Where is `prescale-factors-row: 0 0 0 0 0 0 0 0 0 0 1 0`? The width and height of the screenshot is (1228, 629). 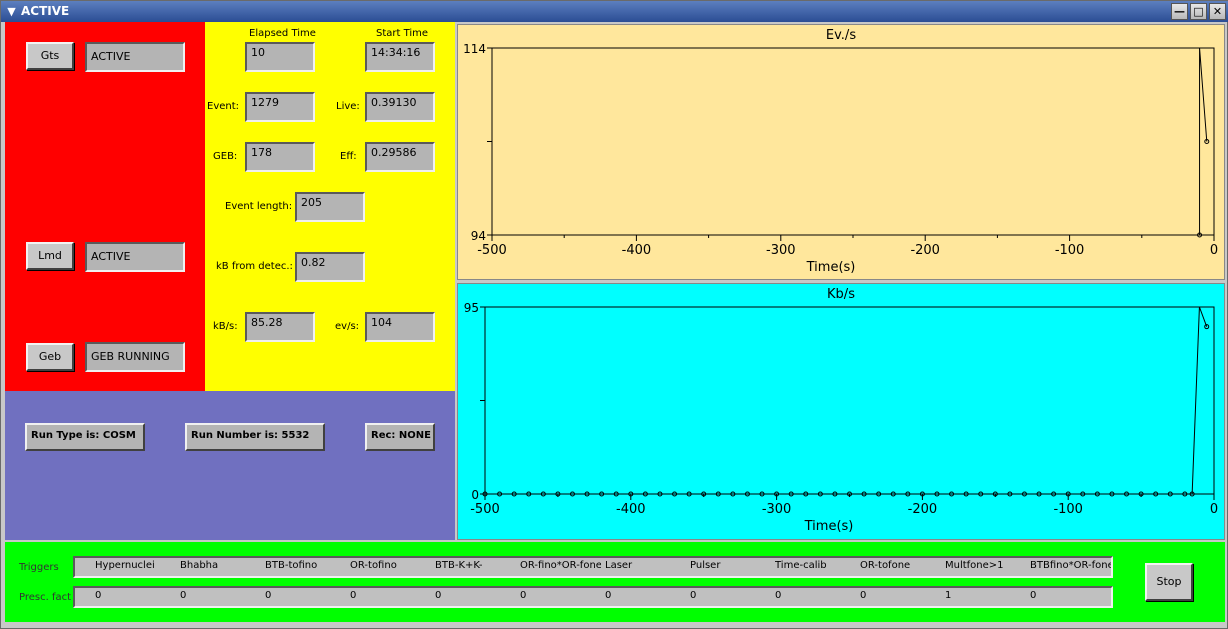 prescale-factors-row: 0 0 0 0 0 0 0 0 0 0 1 0 is located at coordinates (593, 597).